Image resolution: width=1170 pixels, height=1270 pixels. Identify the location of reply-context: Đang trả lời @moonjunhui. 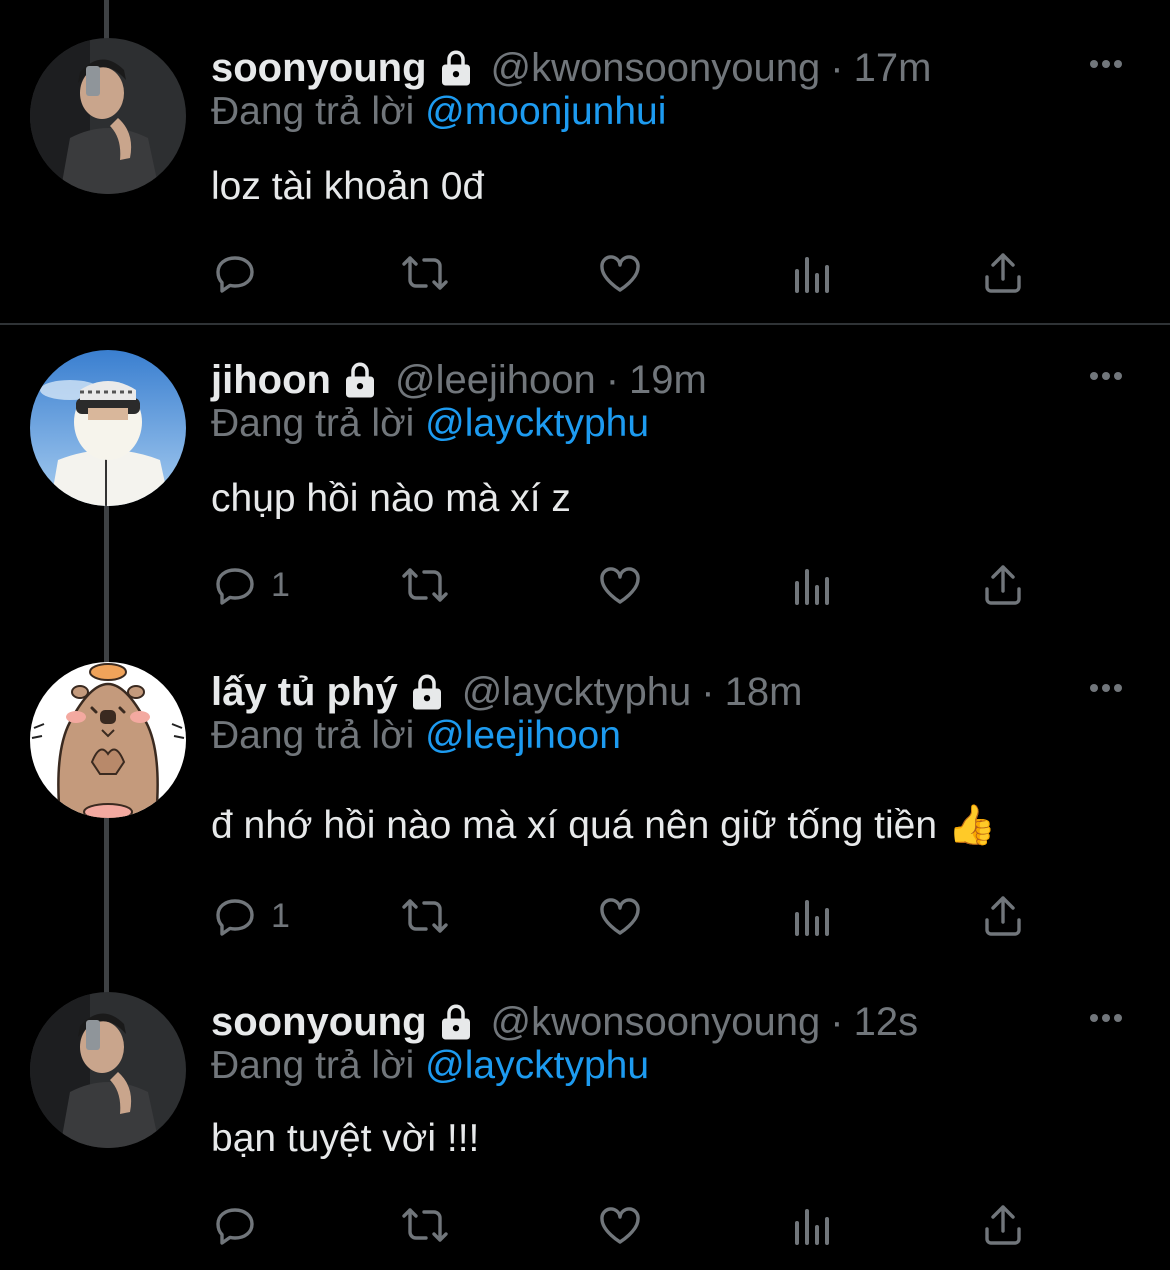
(438, 112).